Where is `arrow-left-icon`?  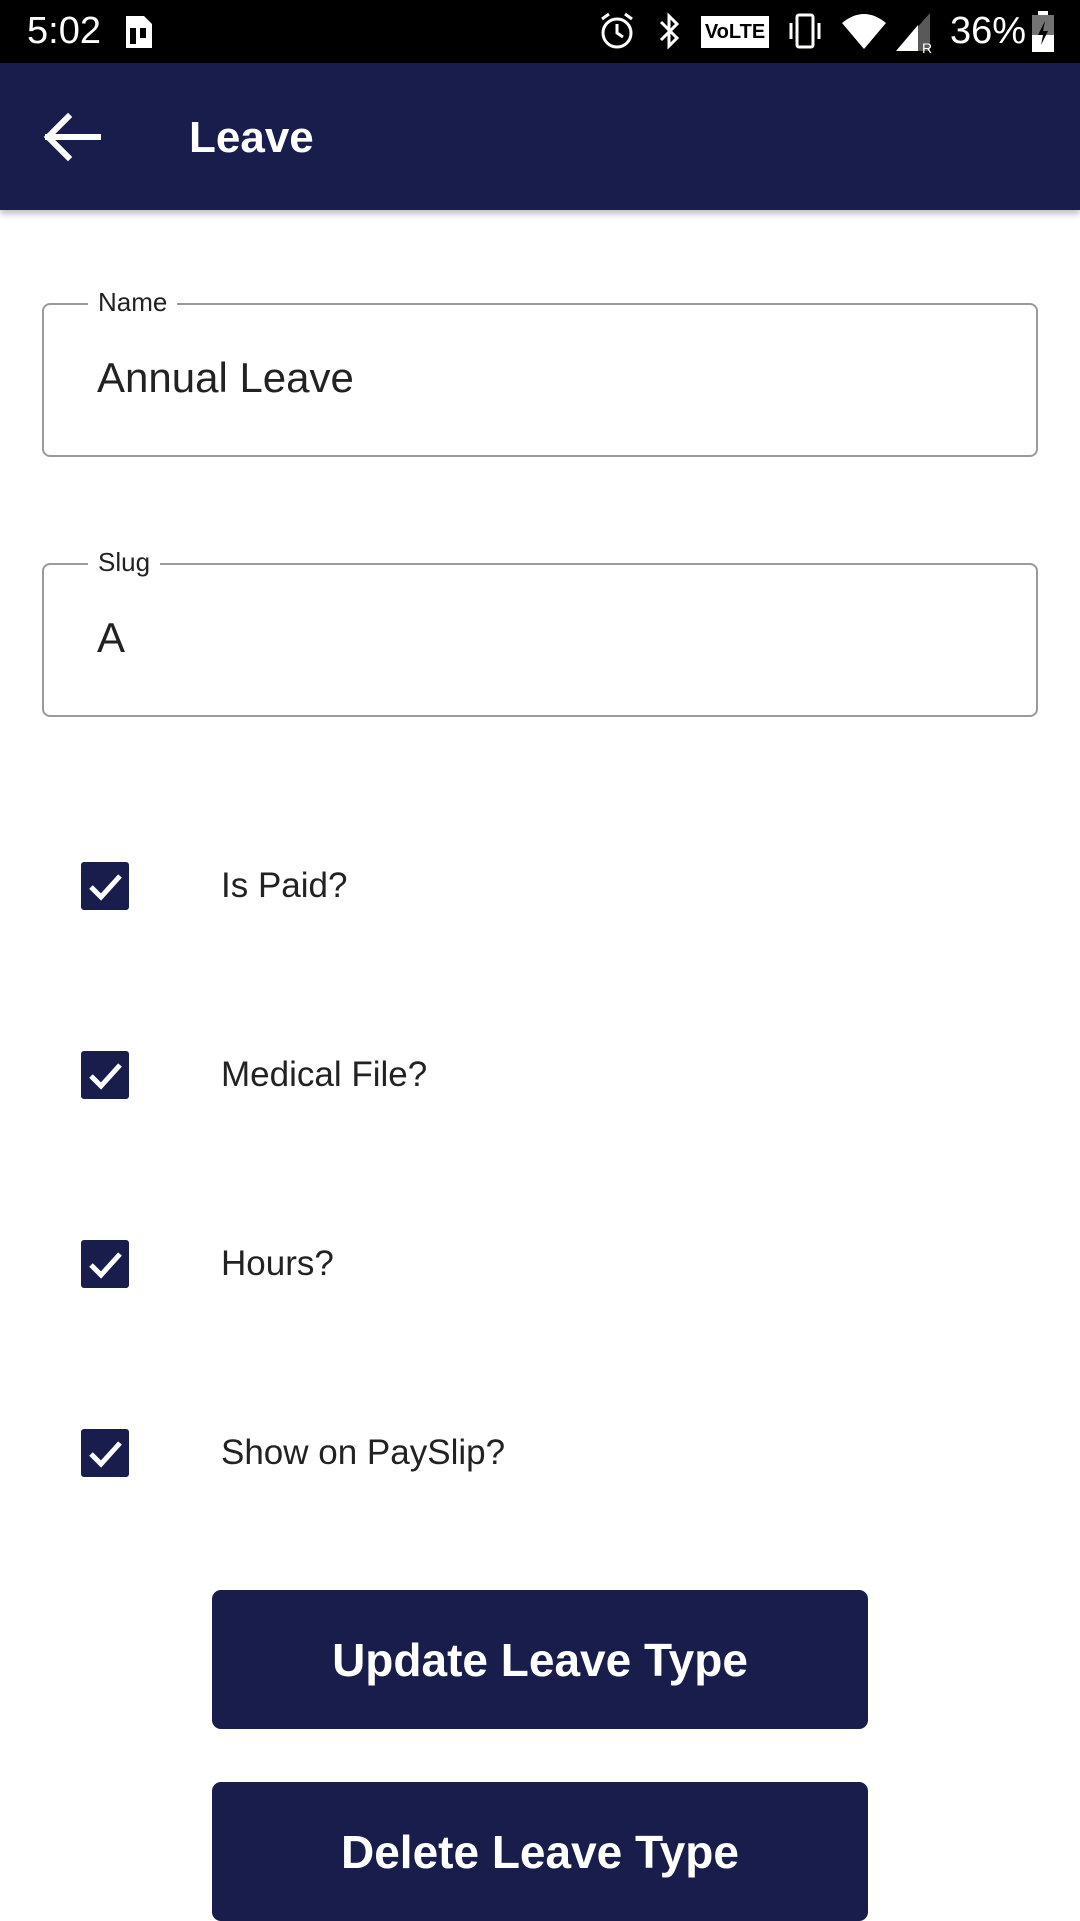 arrow-left-icon is located at coordinates (73, 137).